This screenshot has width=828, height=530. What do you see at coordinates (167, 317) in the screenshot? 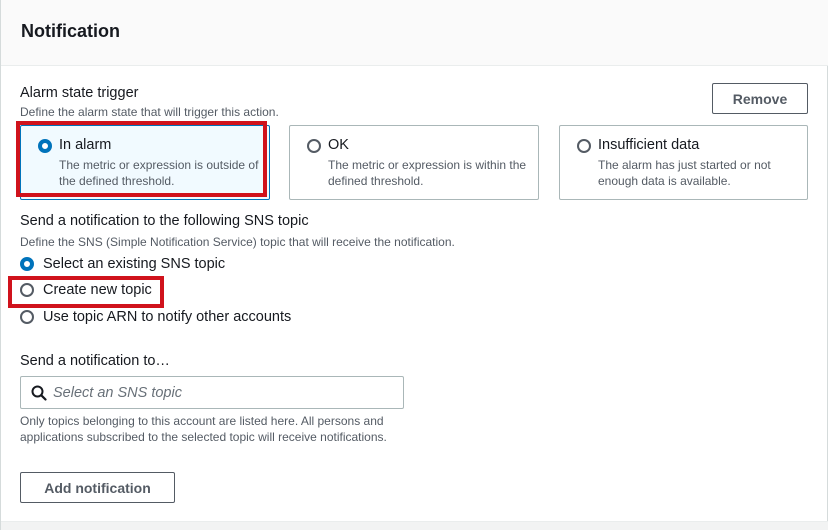
I see `radio-option-label: Use topic ARN to notify other accounts` at bounding box center [167, 317].